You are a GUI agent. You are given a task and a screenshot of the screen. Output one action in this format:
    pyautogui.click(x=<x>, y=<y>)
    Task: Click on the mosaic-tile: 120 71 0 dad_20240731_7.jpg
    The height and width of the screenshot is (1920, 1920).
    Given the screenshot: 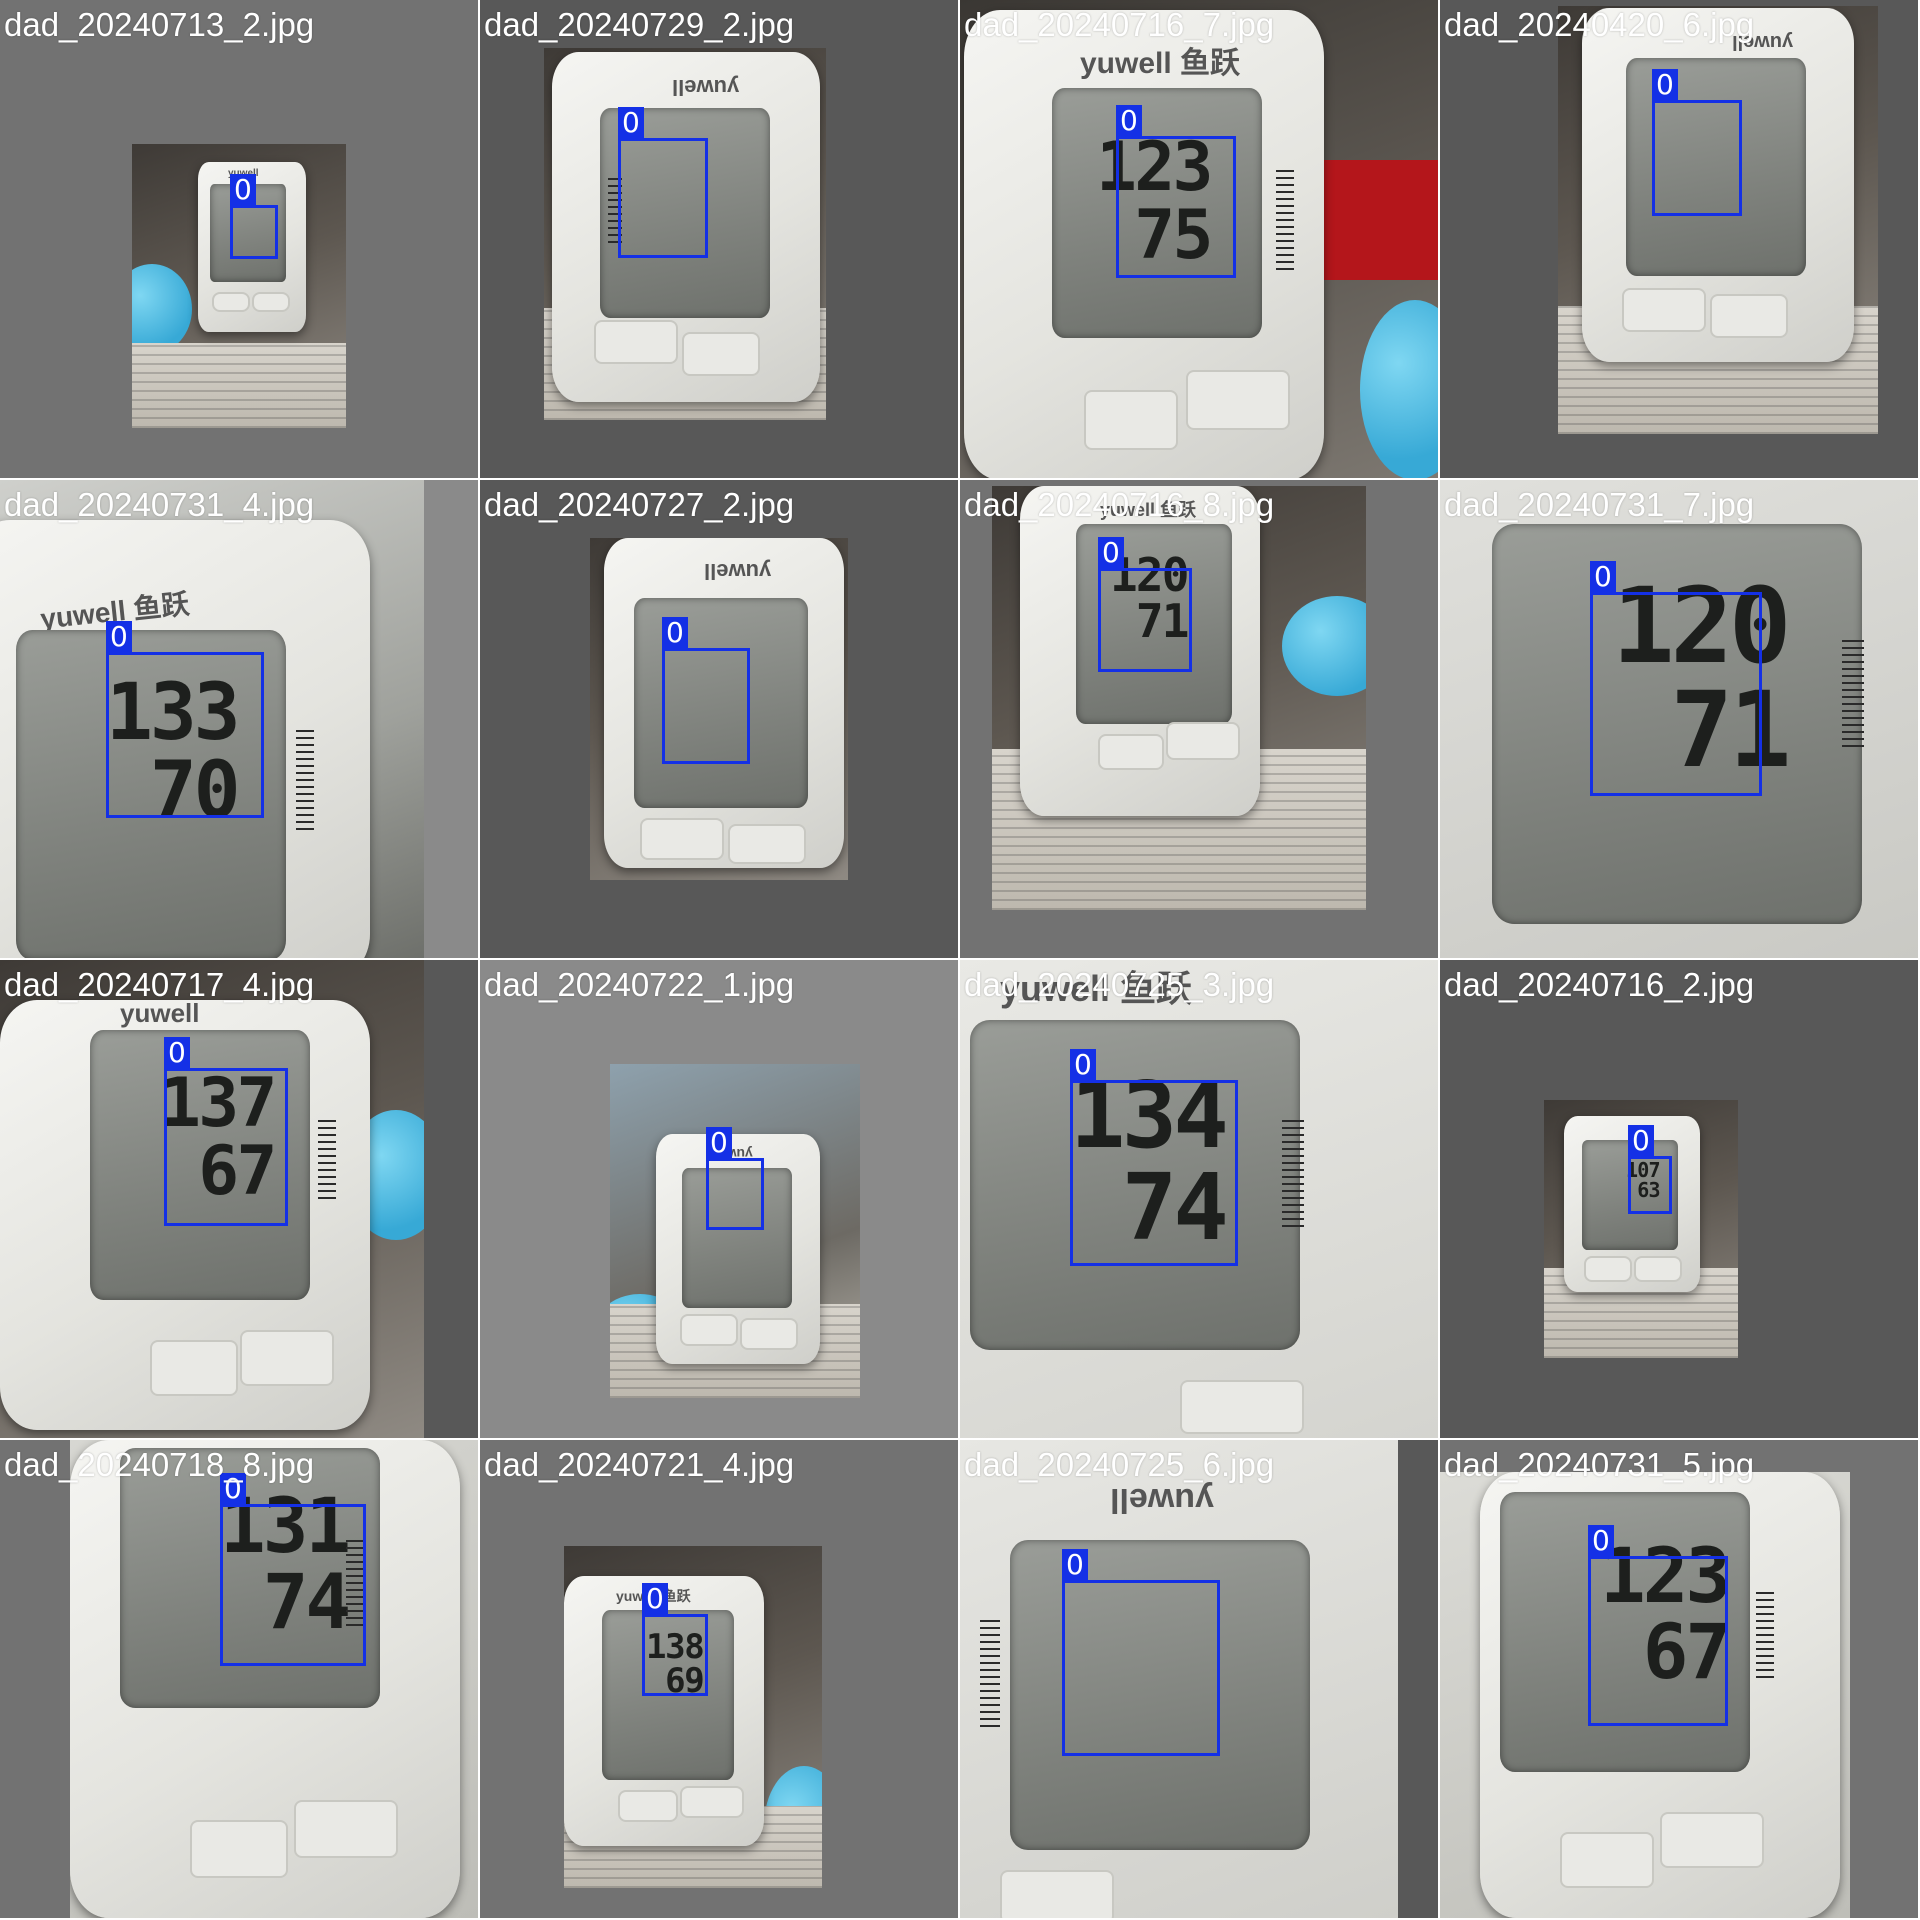 What is the action you would take?
    pyautogui.click(x=1679, y=719)
    